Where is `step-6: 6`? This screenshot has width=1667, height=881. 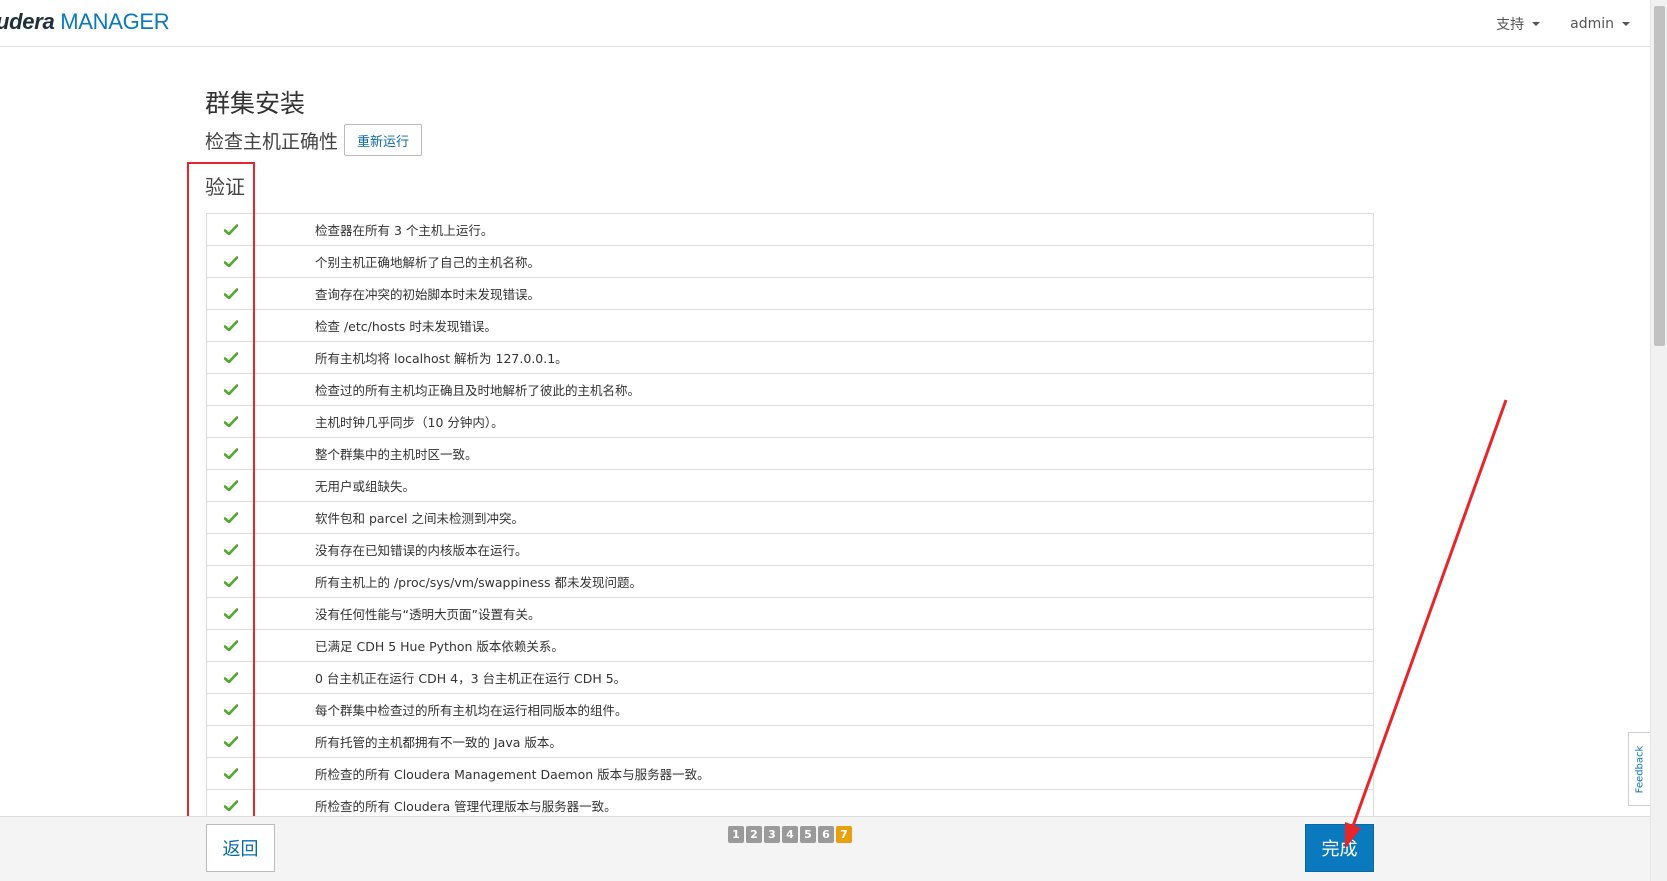 step-6: 6 is located at coordinates (826, 834).